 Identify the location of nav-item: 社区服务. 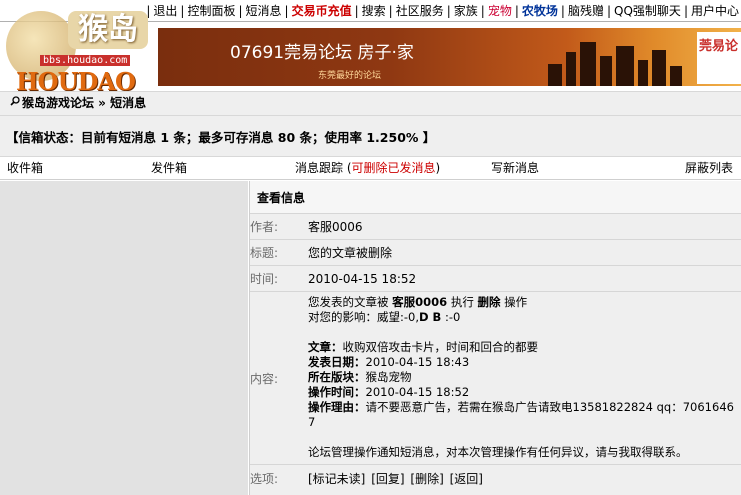
(420, 10).